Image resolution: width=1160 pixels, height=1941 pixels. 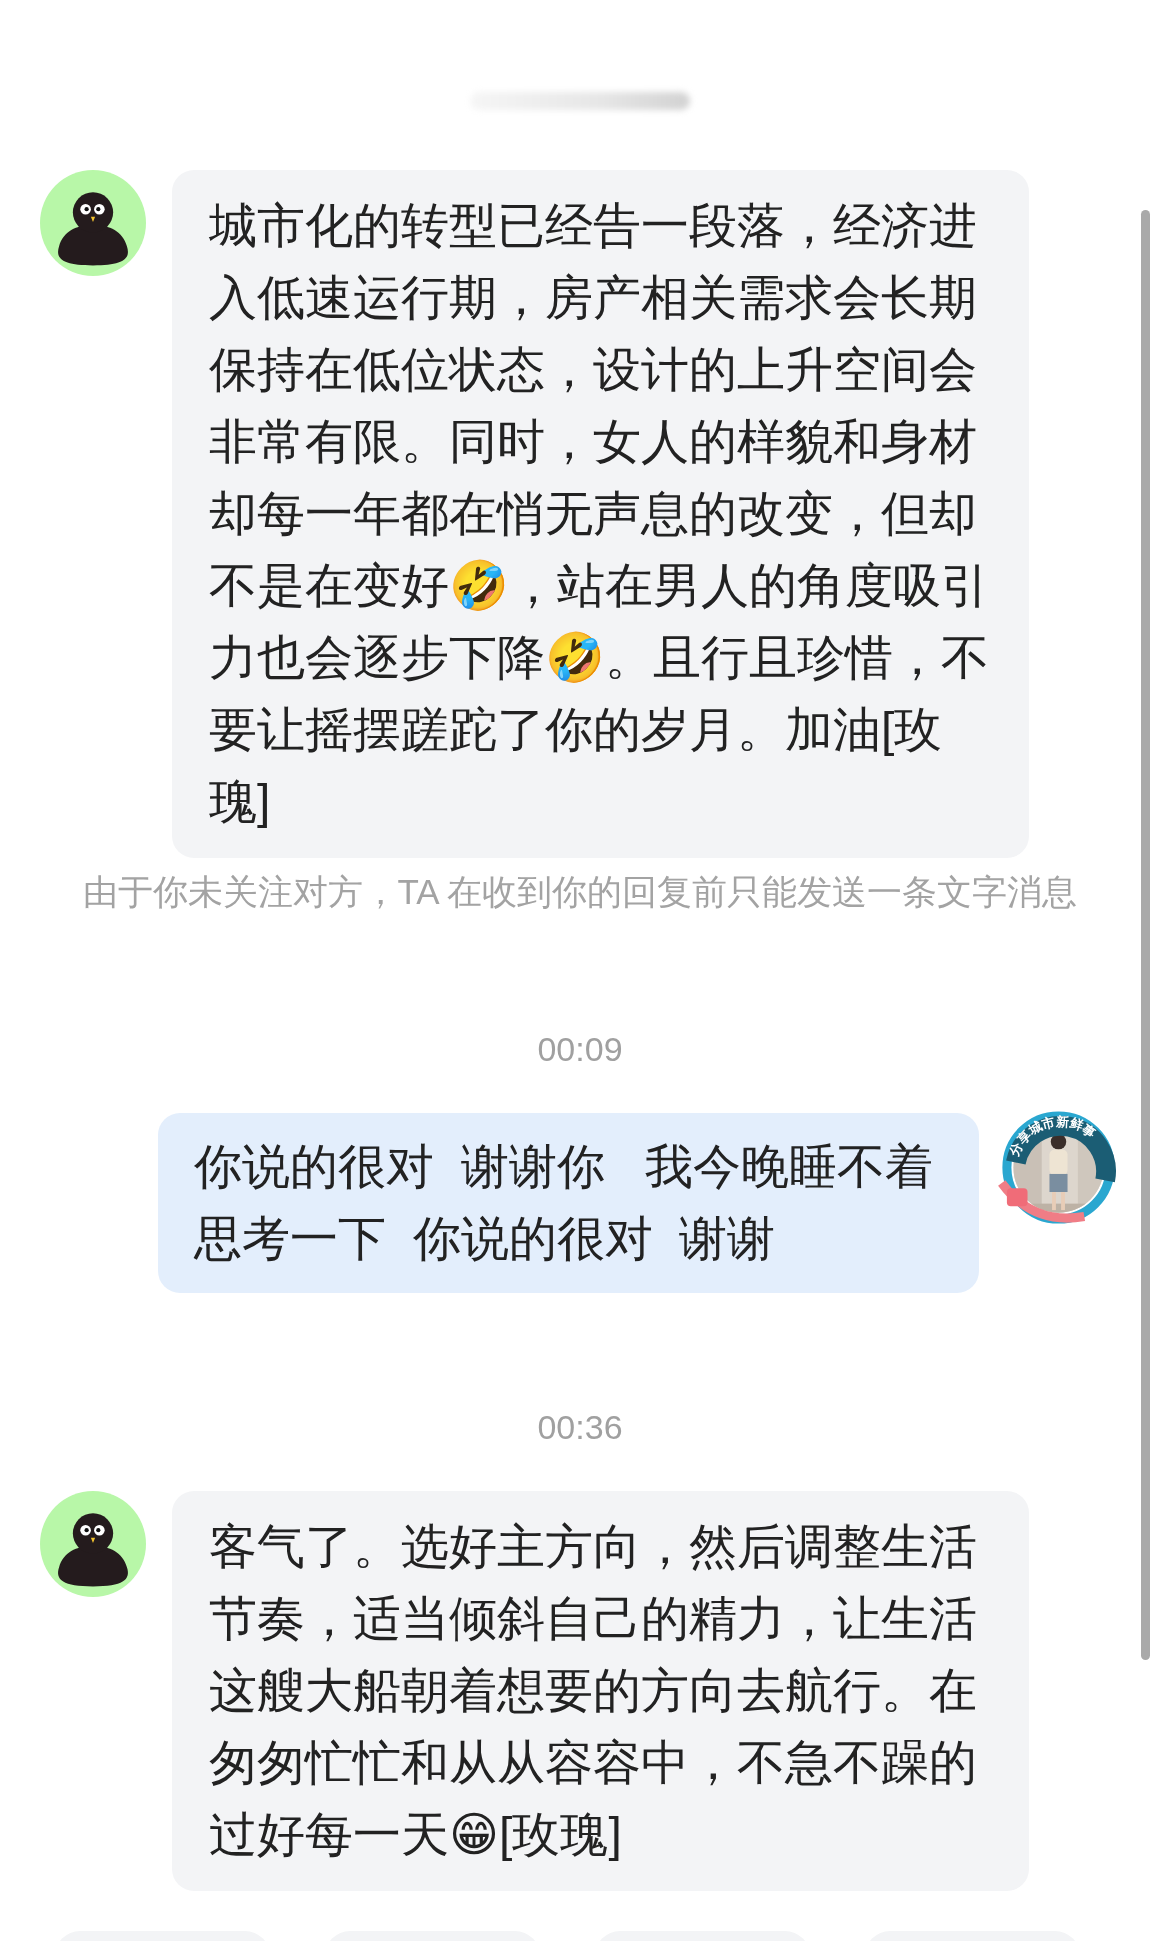 What do you see at coordinates (580, 1427) in the screenshot?
I see `timestamp: 00:36` at bounding box center [580, 1427].